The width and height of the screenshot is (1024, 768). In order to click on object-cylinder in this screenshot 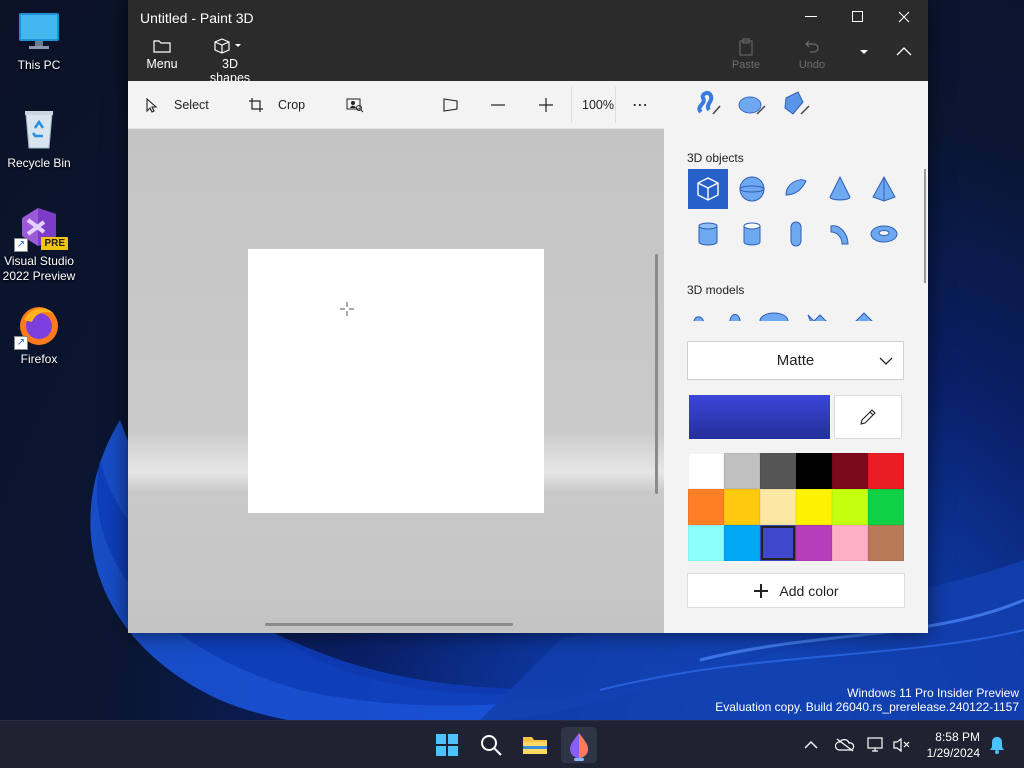, I will do `click(708, 234)`.